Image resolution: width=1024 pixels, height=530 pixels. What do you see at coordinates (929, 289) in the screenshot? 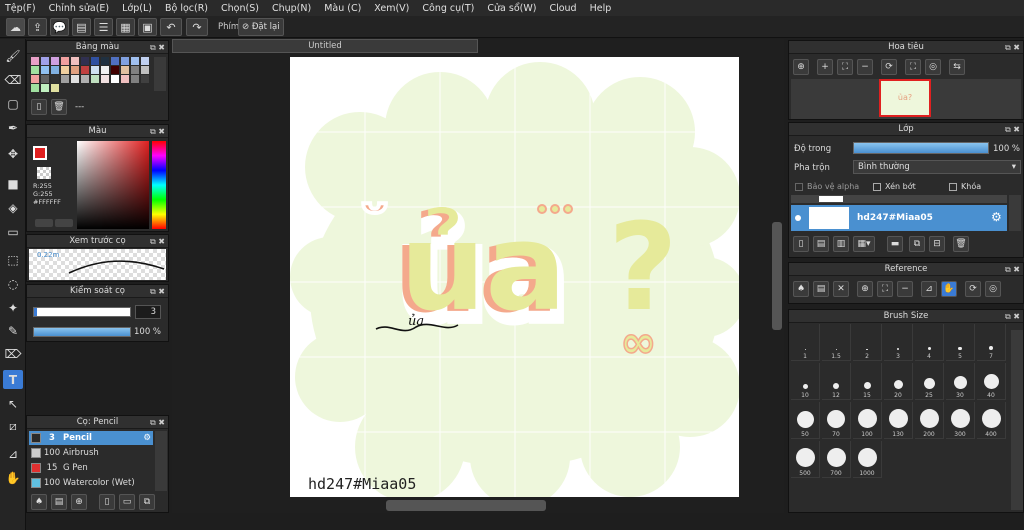
I see `ref-eyedropper-icon: ⊿` at bounding box center [929, 289].